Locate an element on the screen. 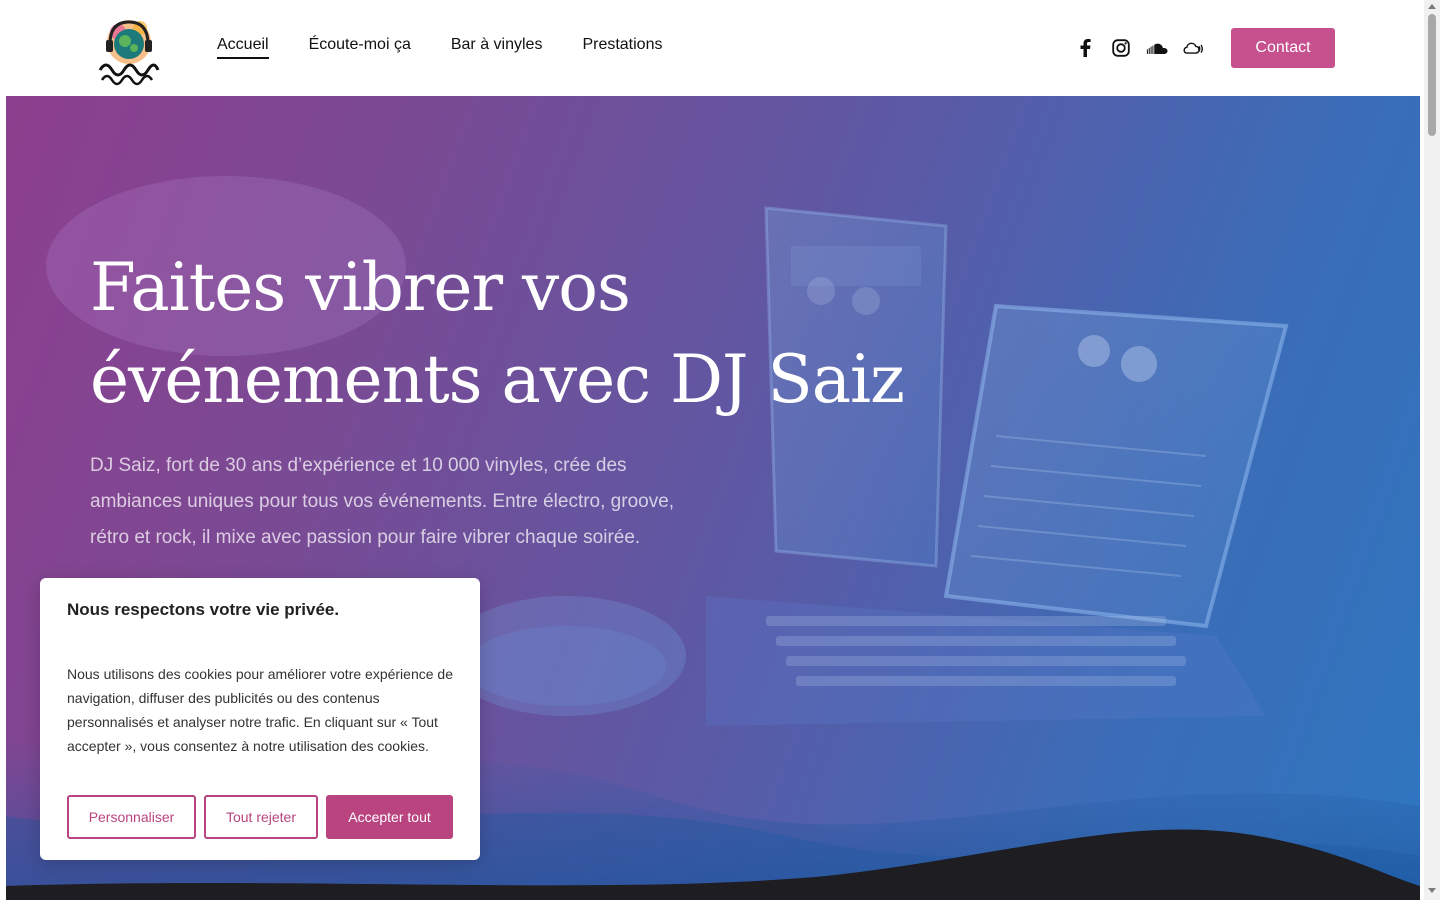 The width and height of the screenshot is (1440, 900). scroll-thumb is located at coordinates (1432, 75).